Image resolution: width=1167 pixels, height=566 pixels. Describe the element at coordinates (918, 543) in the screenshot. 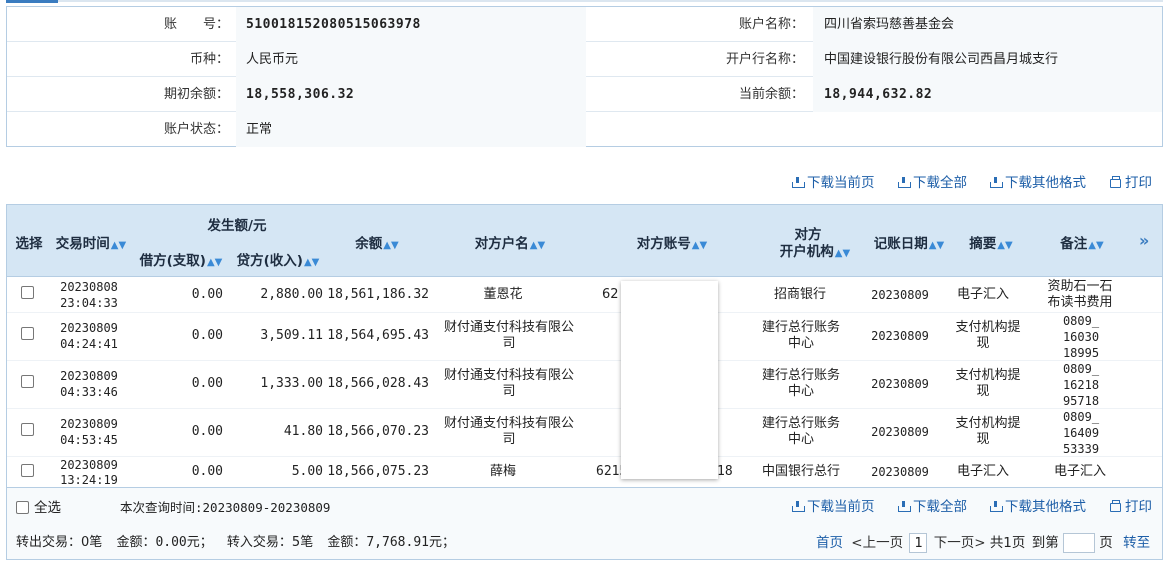

I see `current-page: 1` at that location.